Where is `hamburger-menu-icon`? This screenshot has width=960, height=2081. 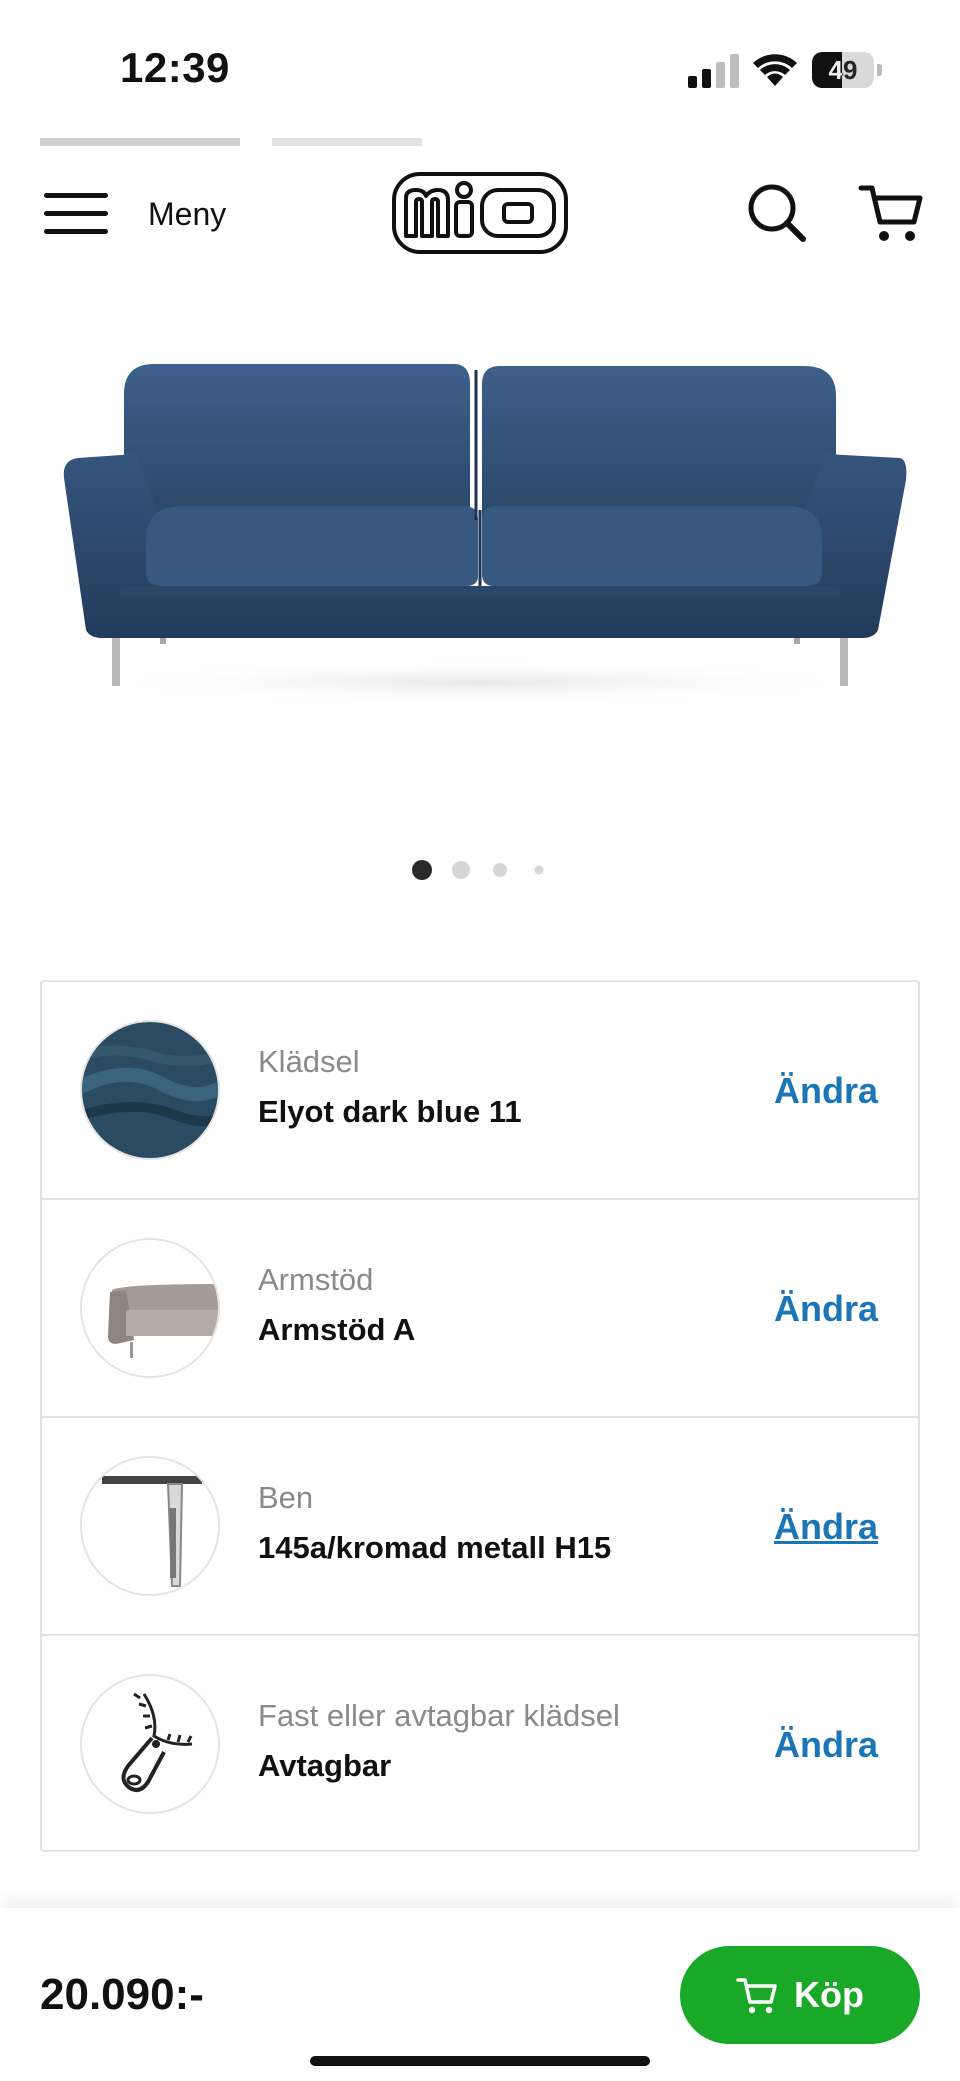 hamburger-menu-icon is located at coordinates (77, 214).